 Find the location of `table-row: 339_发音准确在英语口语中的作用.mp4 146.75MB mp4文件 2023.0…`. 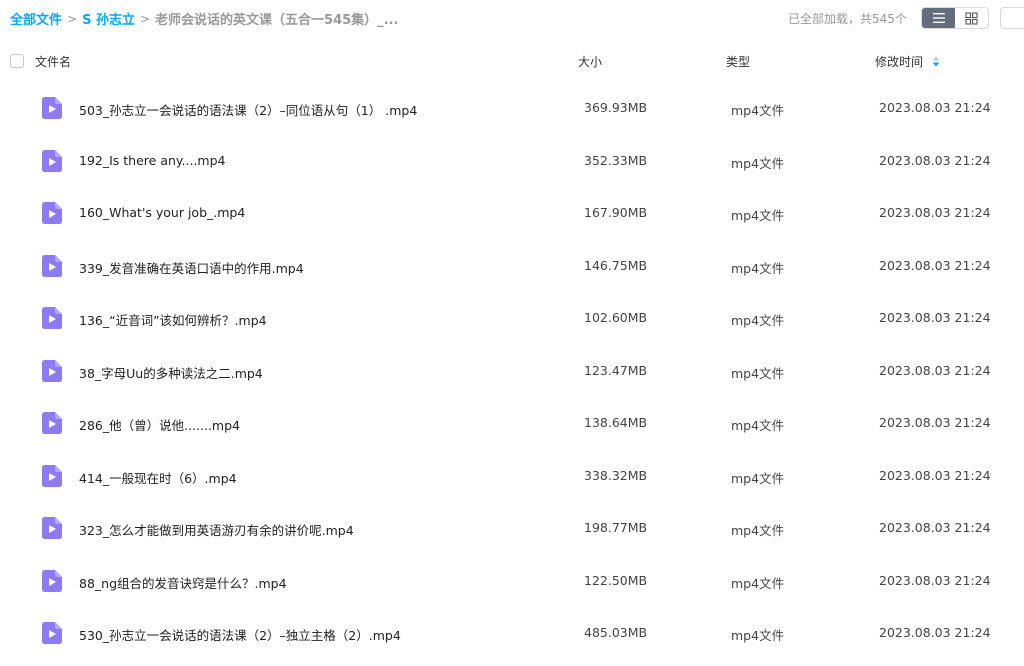

table-row: 339_发音准确在英语口语中的作用.mp4 146.75MB mp4文件 2023.0… is located at coordinates (512, 266).